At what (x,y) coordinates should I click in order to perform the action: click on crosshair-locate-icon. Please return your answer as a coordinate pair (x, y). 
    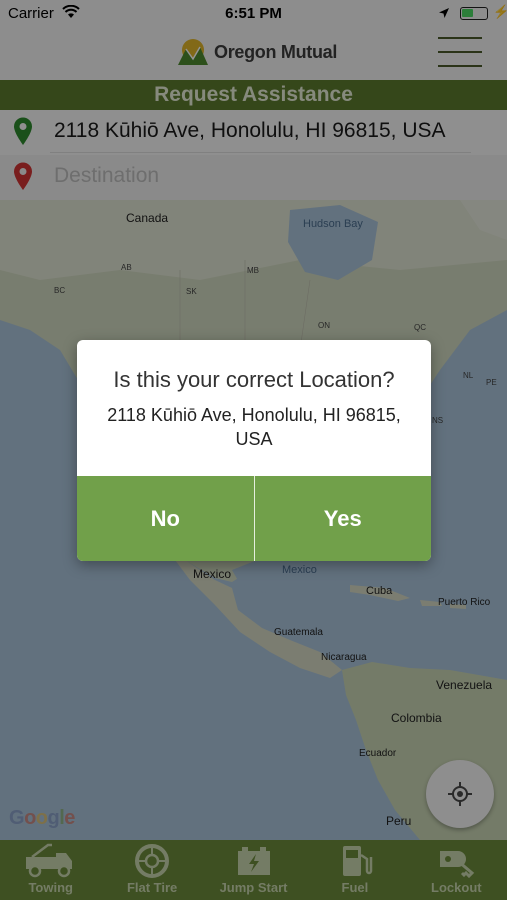
    Looking at the image, I should click on (460, 794).